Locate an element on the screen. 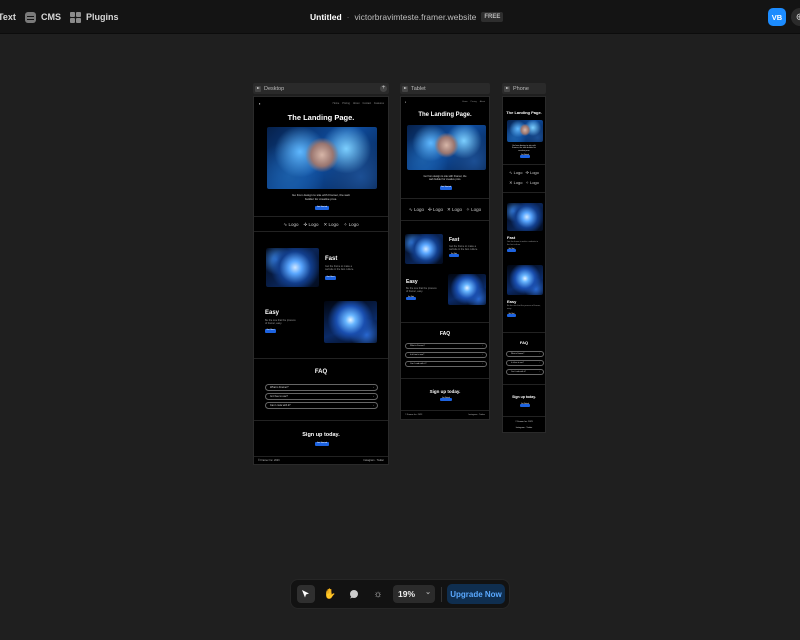 The width and height of the screenshot is (800, 640). frame-label-desktop: Desktop + is located at coordinates (321, 88).